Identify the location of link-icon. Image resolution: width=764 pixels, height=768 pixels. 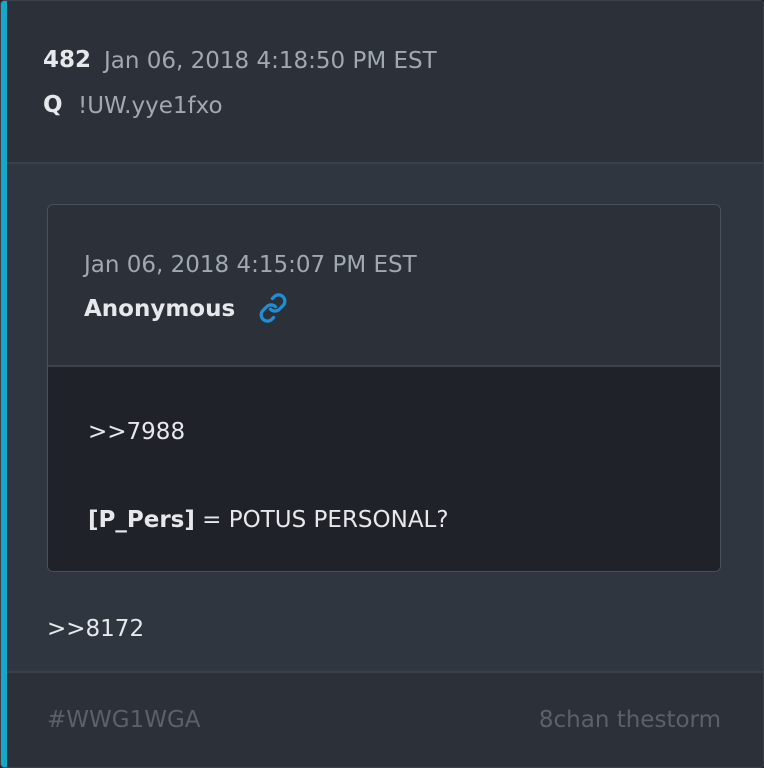
(273, 308).